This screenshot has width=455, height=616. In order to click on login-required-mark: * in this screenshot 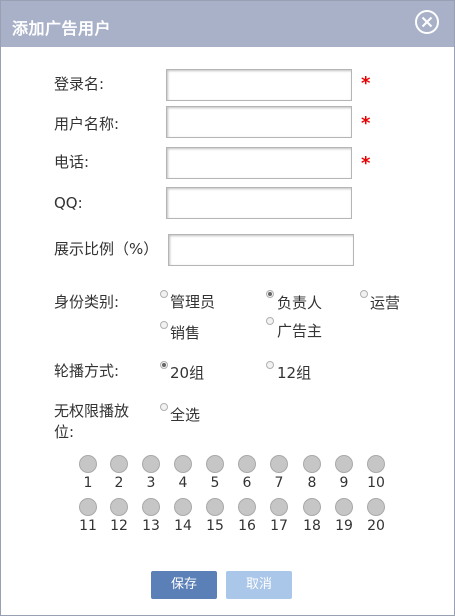, I will do `click(366, 83)`.